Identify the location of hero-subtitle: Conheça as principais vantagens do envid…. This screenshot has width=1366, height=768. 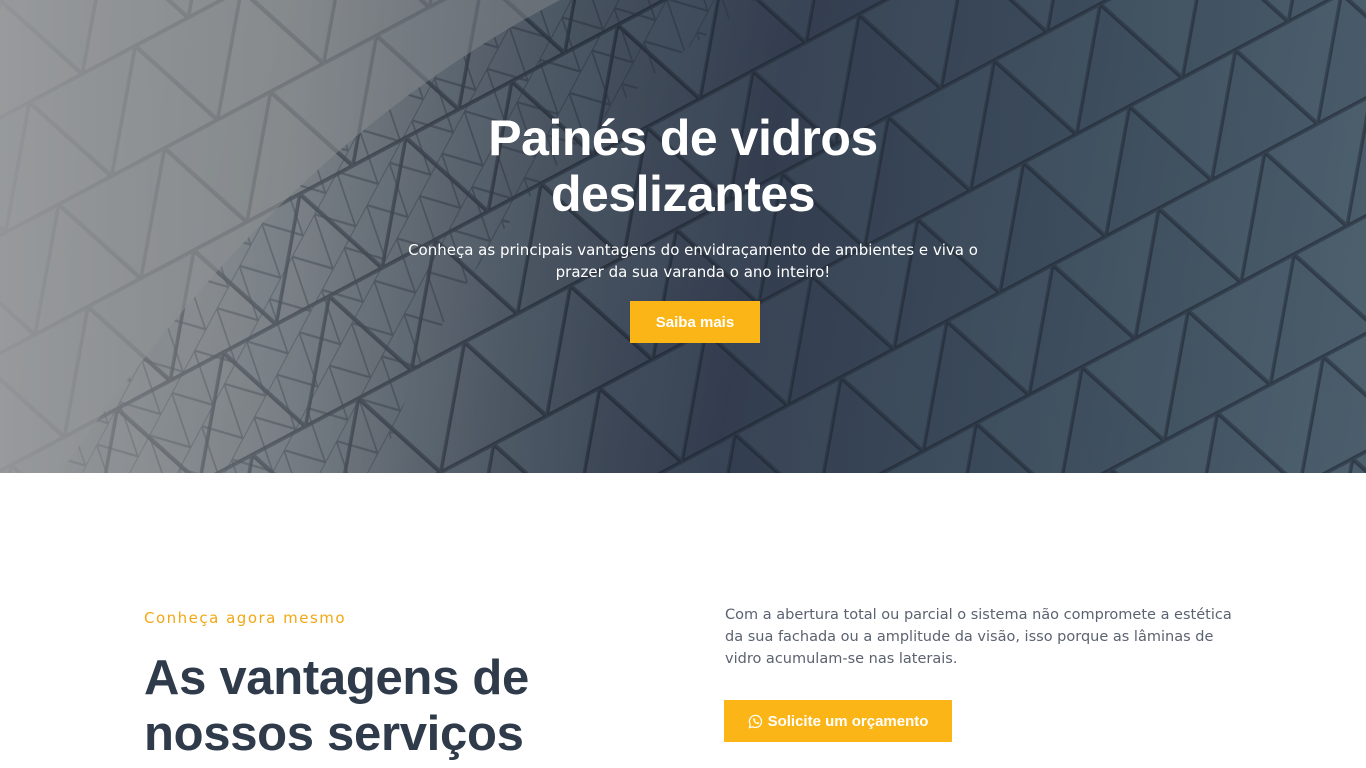
(693, 261).